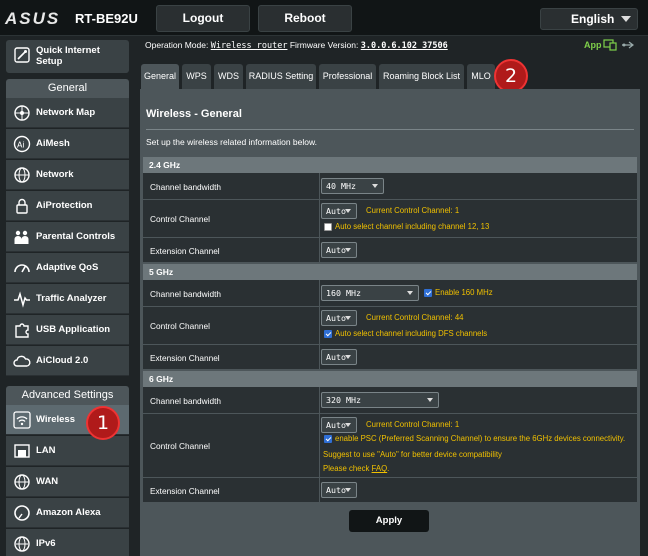 The height and width of the screenshot is (556, 648). What do you see at coordinates (339, 425) in the screenshot?
I see `band-6-control-select: Auto` at bounding box center [339, 425].